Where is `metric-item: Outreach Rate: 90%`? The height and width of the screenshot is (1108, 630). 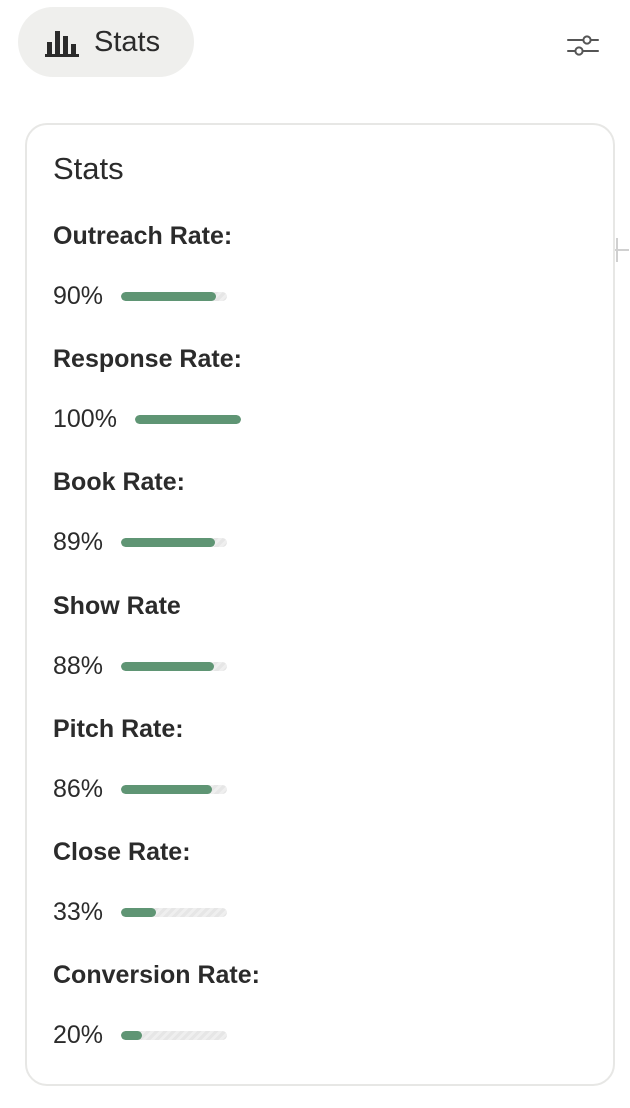
metric-item: Outreach Rate: 90% is located at coordinates (323, 283).